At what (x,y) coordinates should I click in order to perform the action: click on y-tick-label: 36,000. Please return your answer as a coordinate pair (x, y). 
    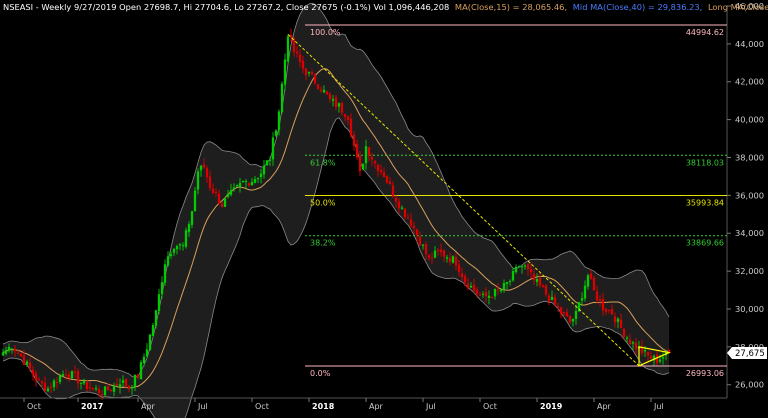
    Looking at the image, I should click on (749, 195).